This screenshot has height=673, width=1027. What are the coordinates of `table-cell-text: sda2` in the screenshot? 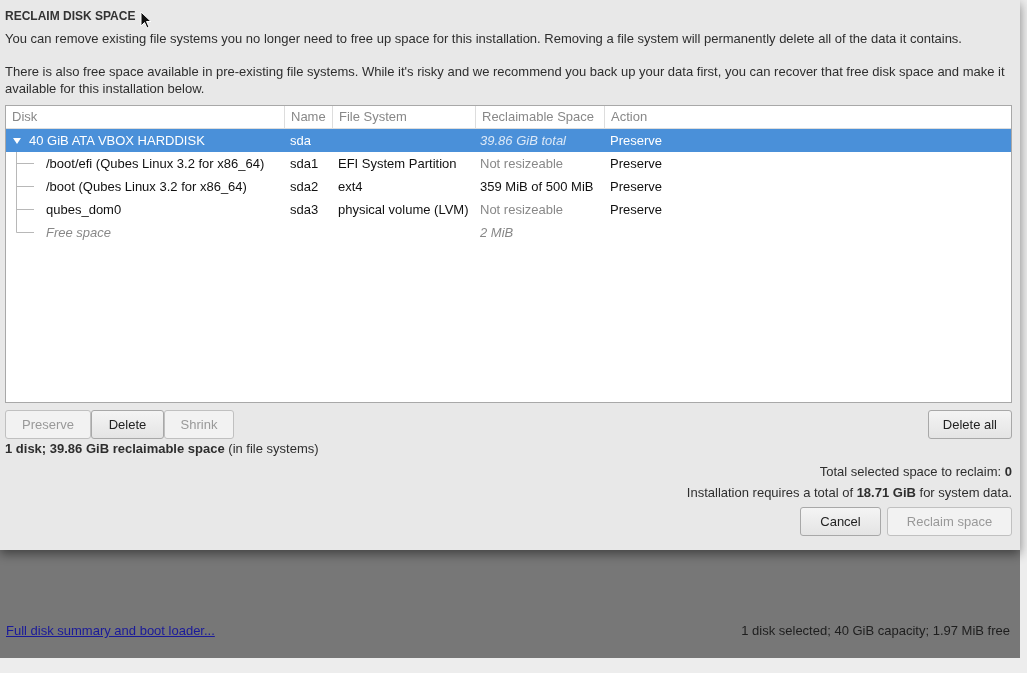 It's located at (304, 186).